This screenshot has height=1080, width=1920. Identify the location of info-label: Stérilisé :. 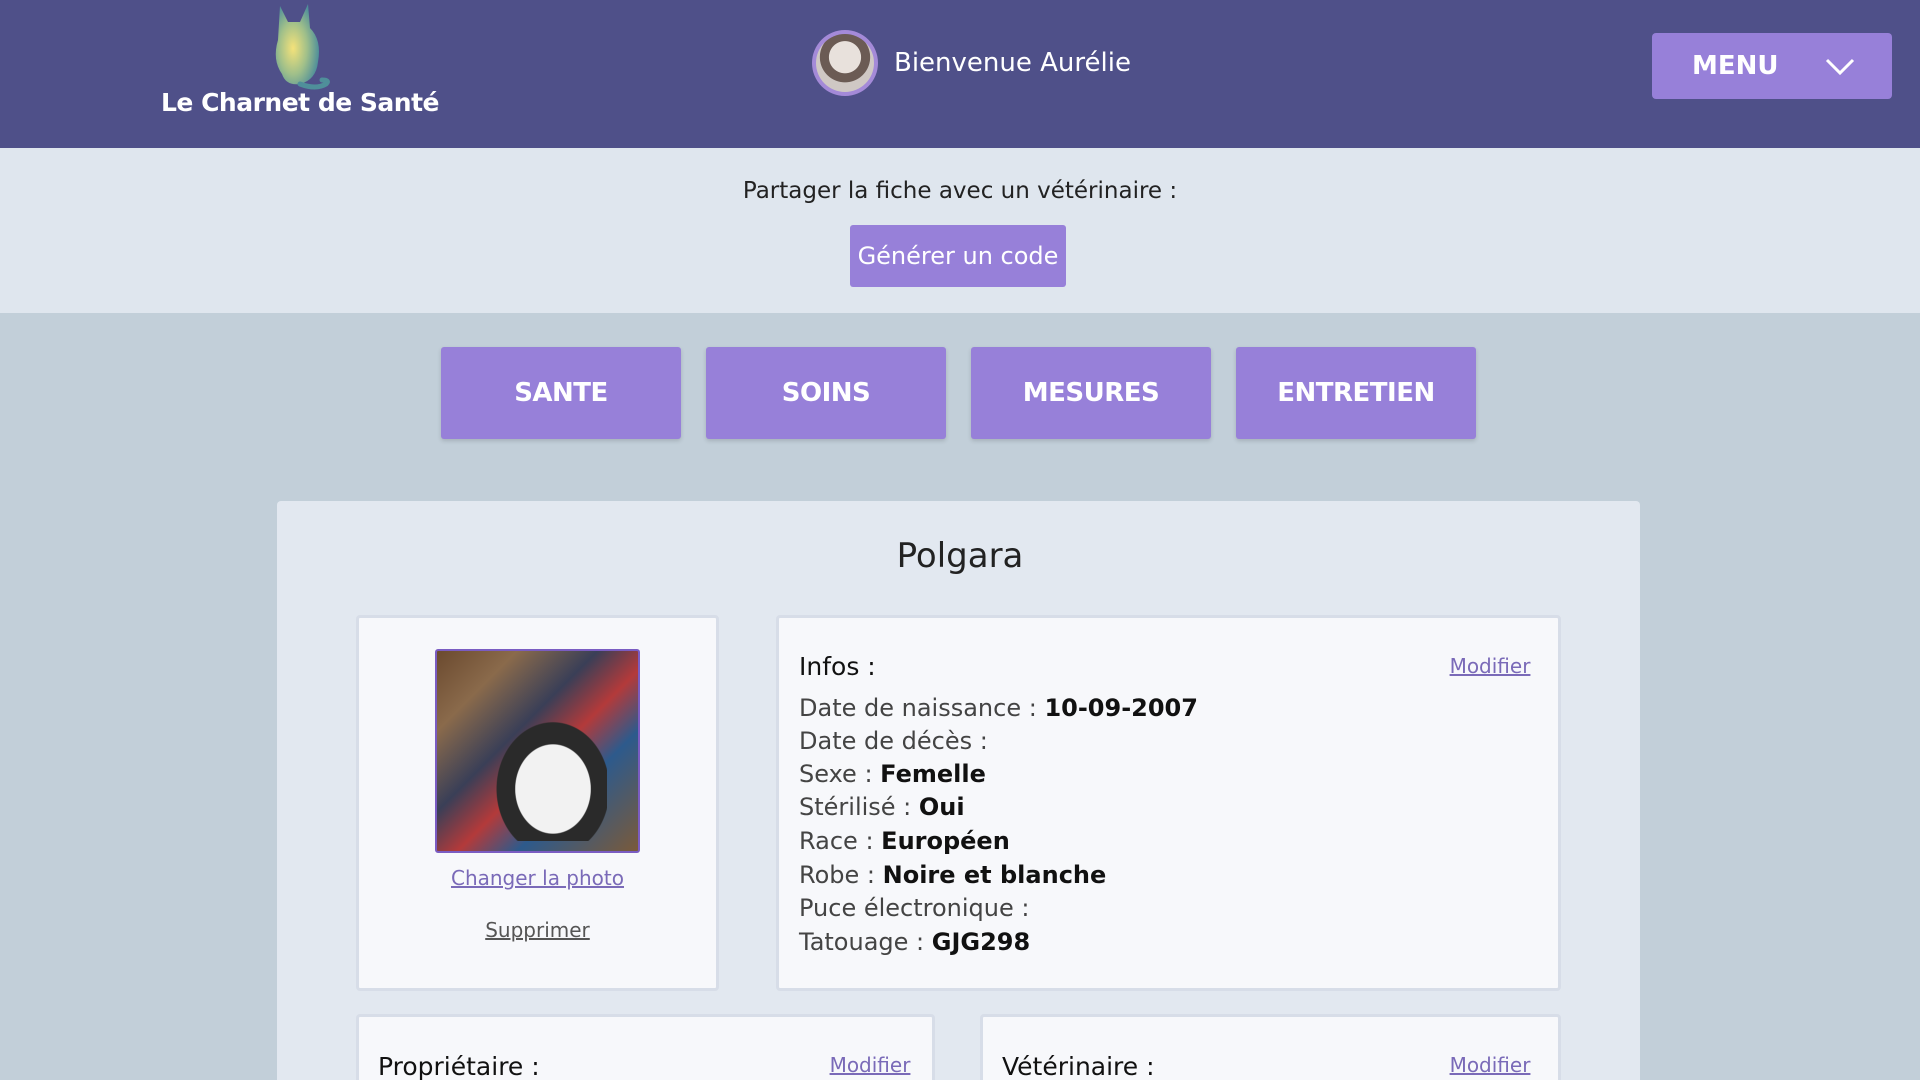
(859, 807).